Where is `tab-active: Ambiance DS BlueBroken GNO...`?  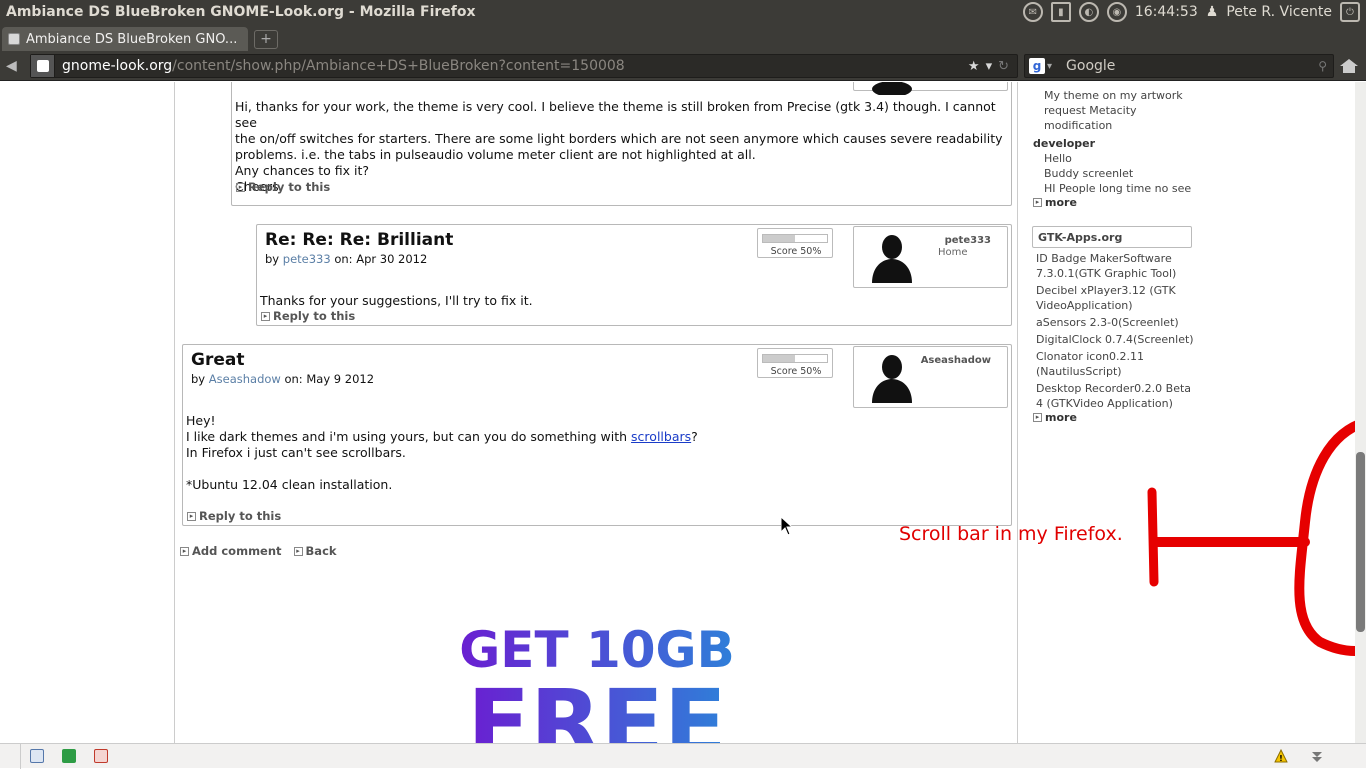
tab-active: Ambiance DS BlueBroken GNO... is located at coordinates (125, 39).